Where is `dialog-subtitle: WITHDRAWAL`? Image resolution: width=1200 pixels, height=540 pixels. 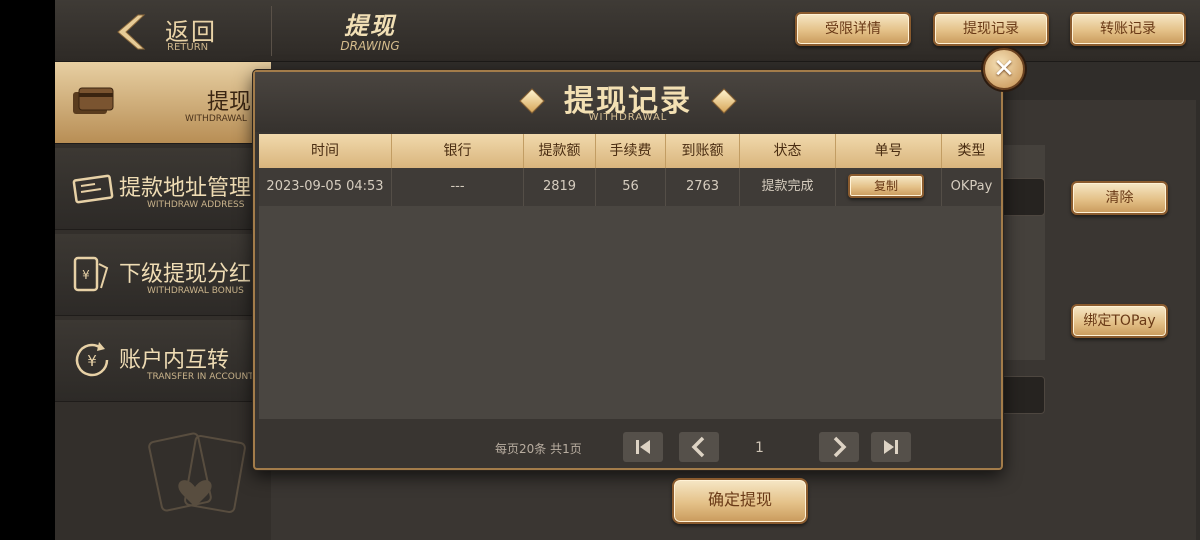 dialog-subtitle: WITHDRAWAL is located at coordinates (628, 117).